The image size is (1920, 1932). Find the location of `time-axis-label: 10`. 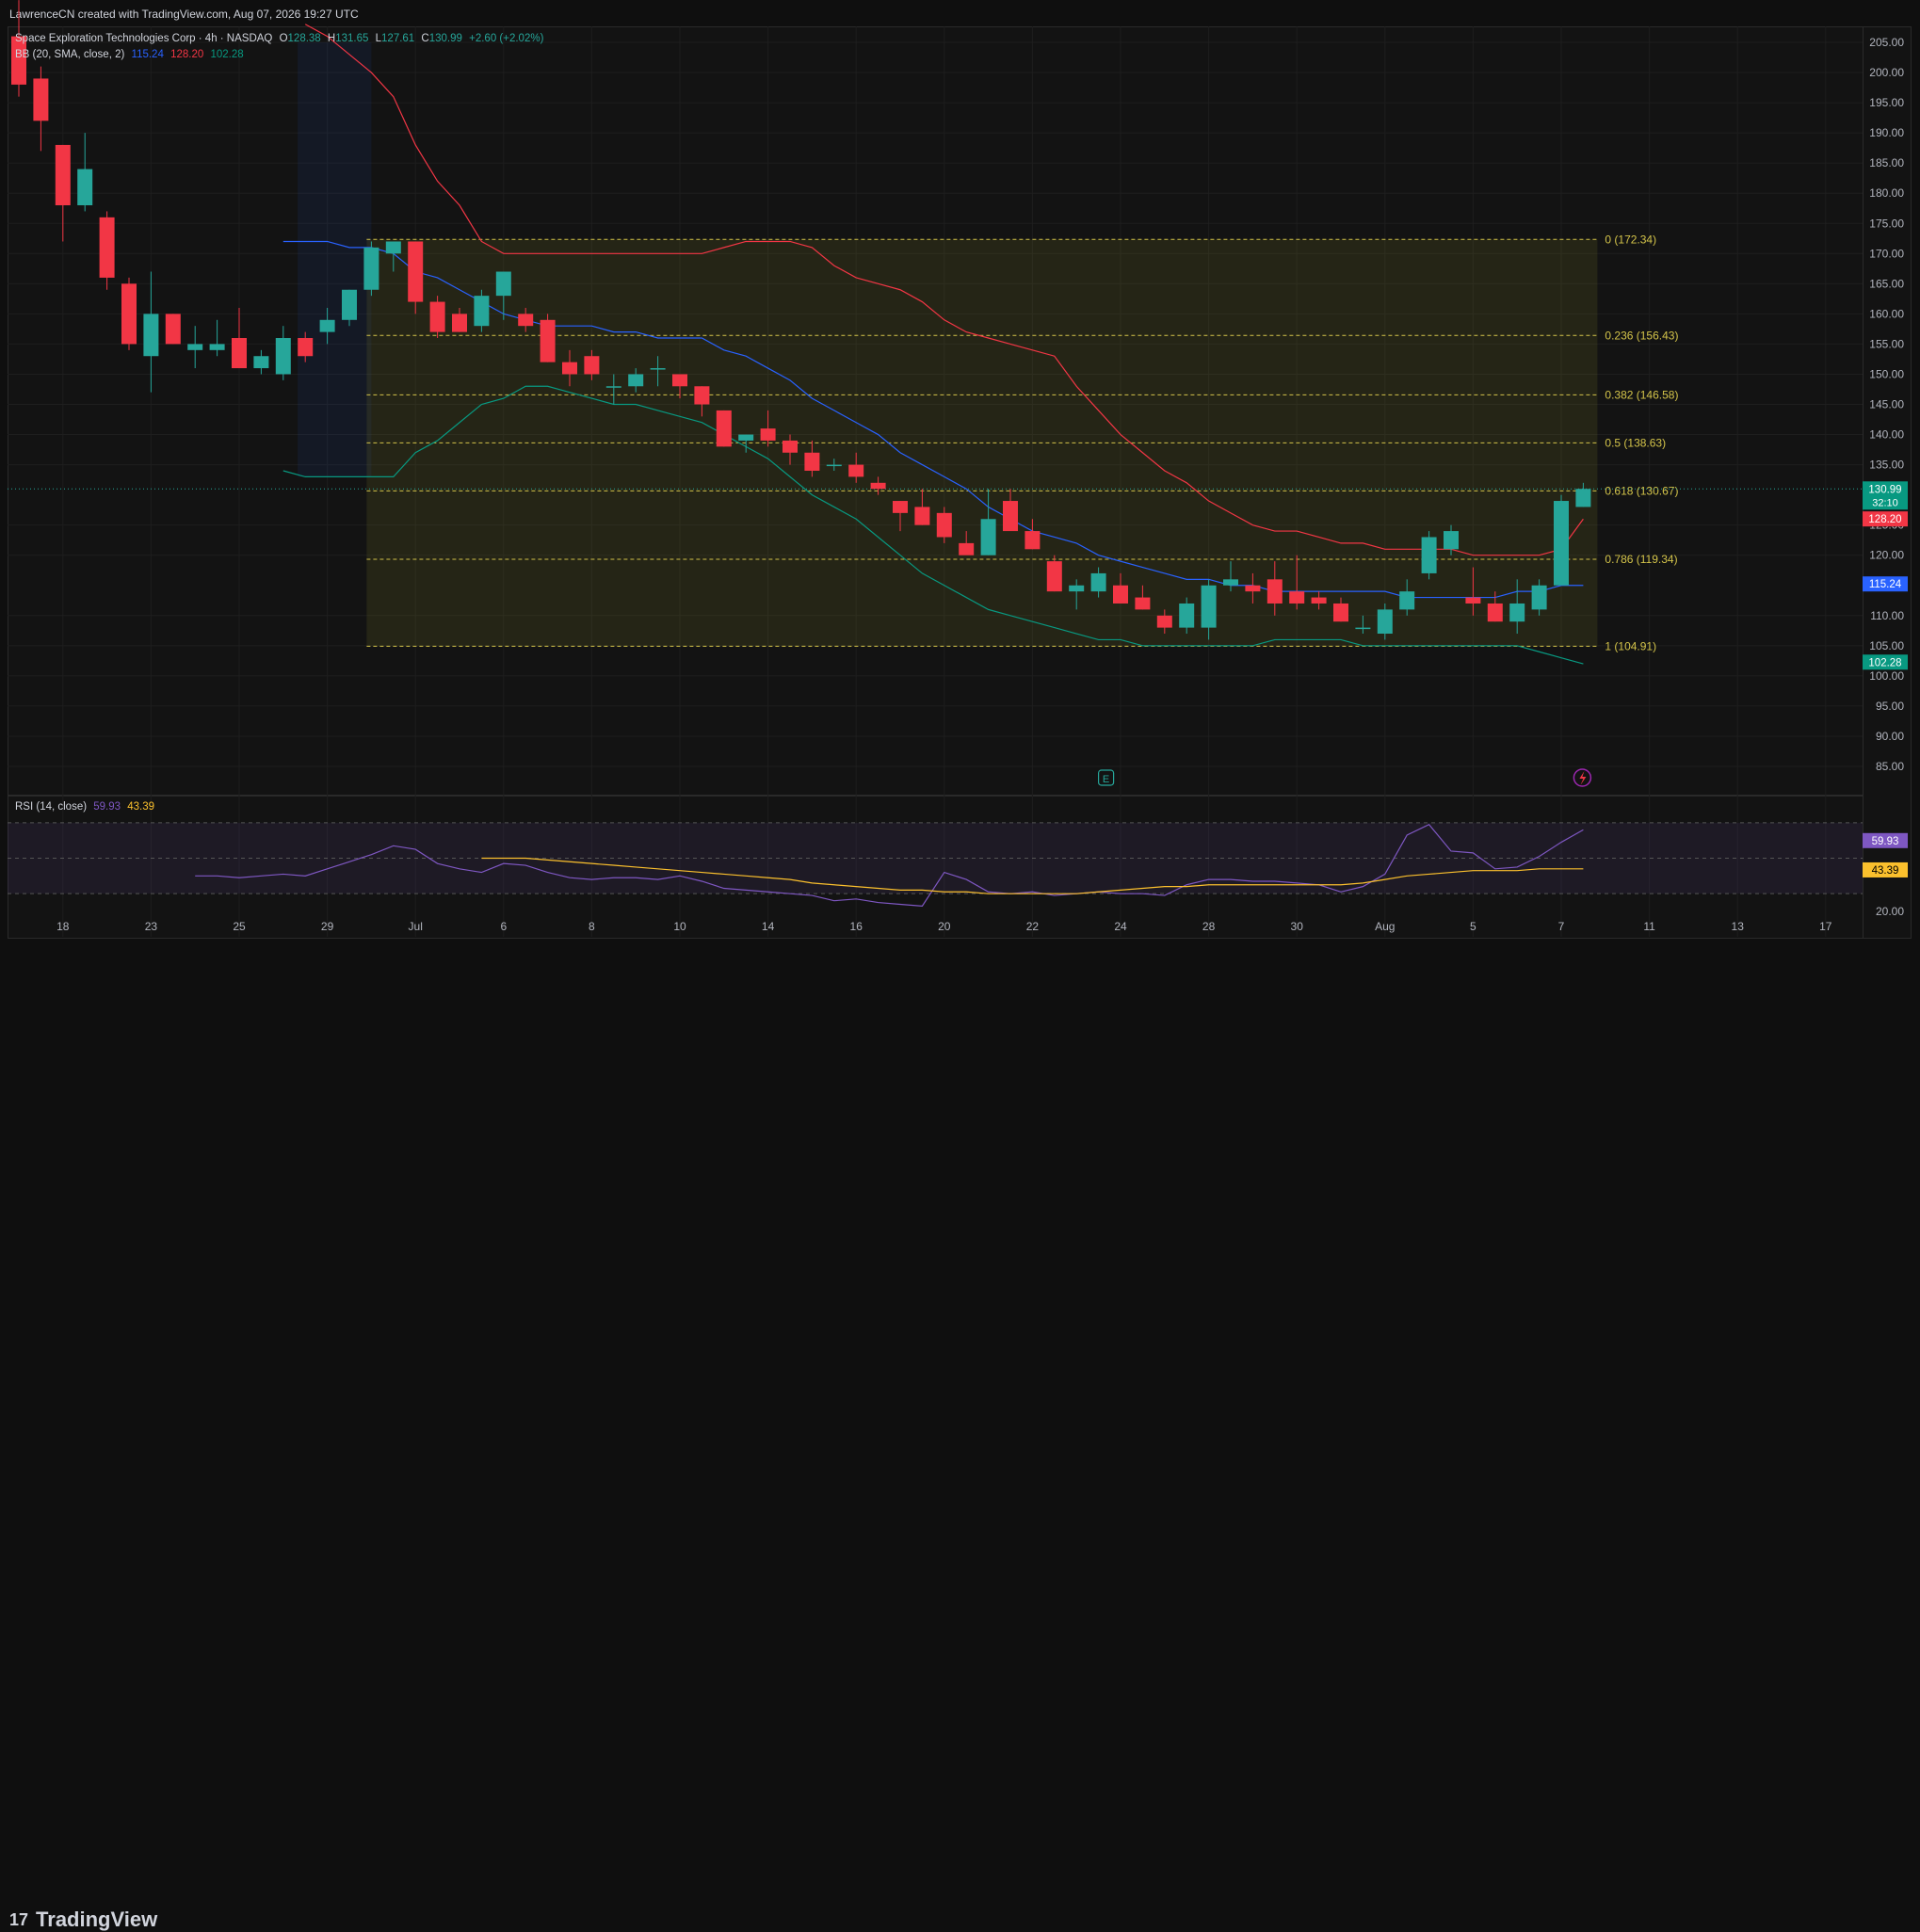

time-axis-label: 10 is located at coordinates (679, 926).